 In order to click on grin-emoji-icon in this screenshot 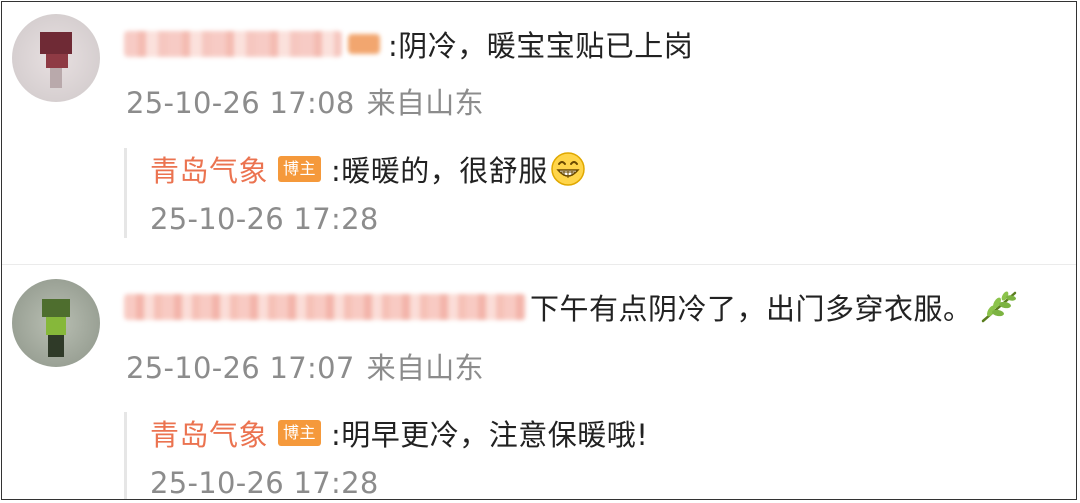, I will do `click(568, 169)`.